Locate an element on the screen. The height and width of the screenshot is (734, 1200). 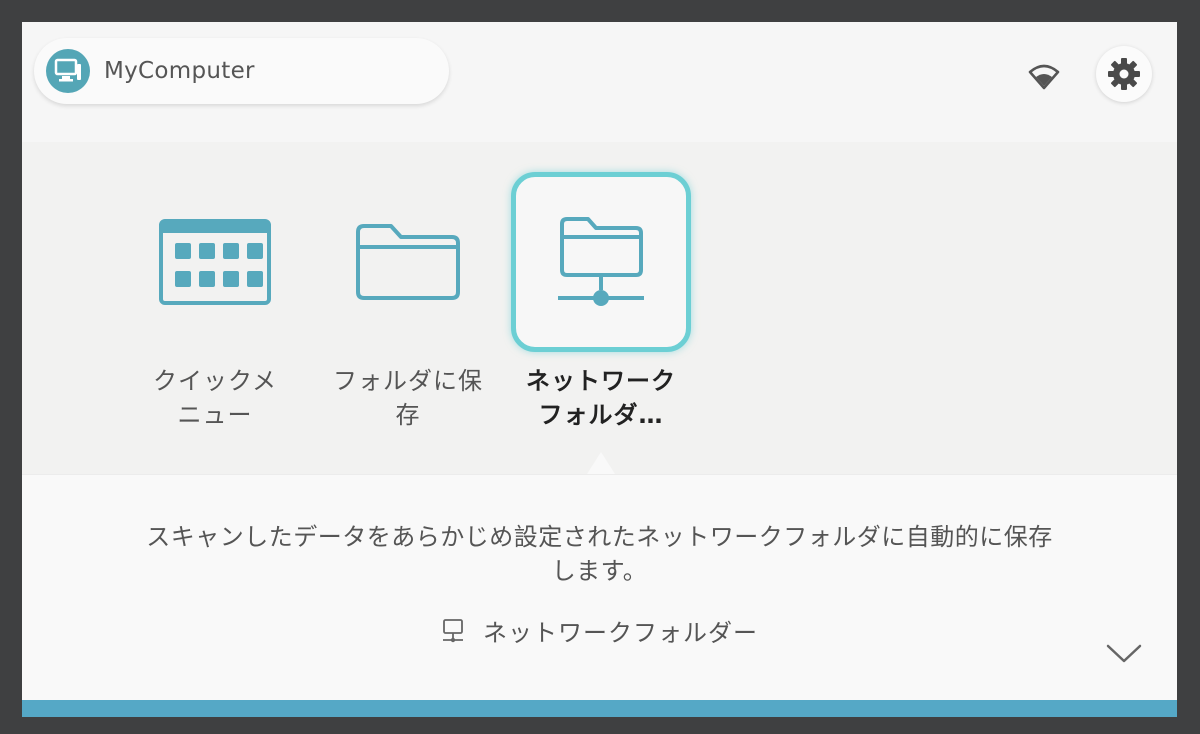
settings-button is located at coordinates (1124, 74).